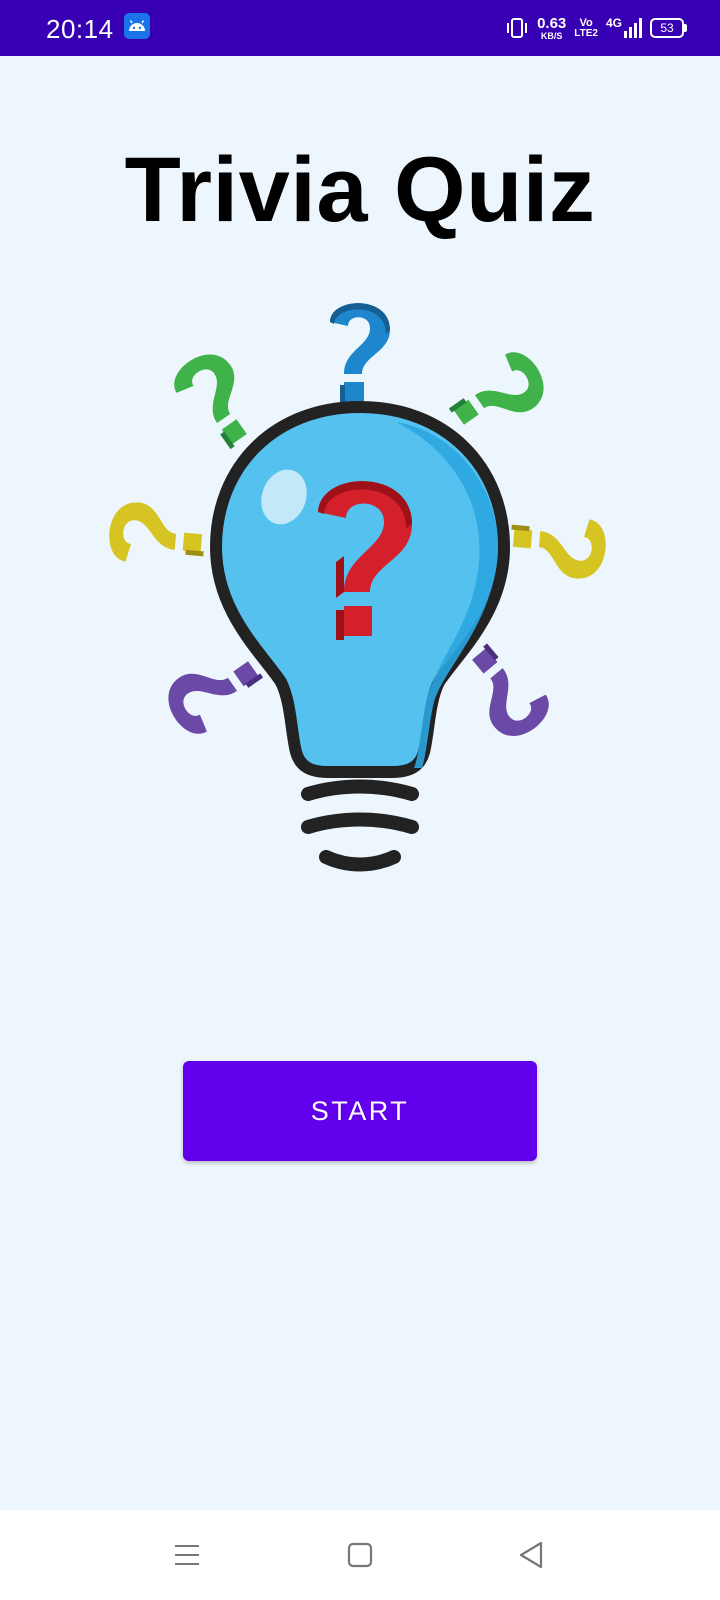 This screenshot has height=1600, width=720. I want to click on network-type: 4G, so click(613, 23).